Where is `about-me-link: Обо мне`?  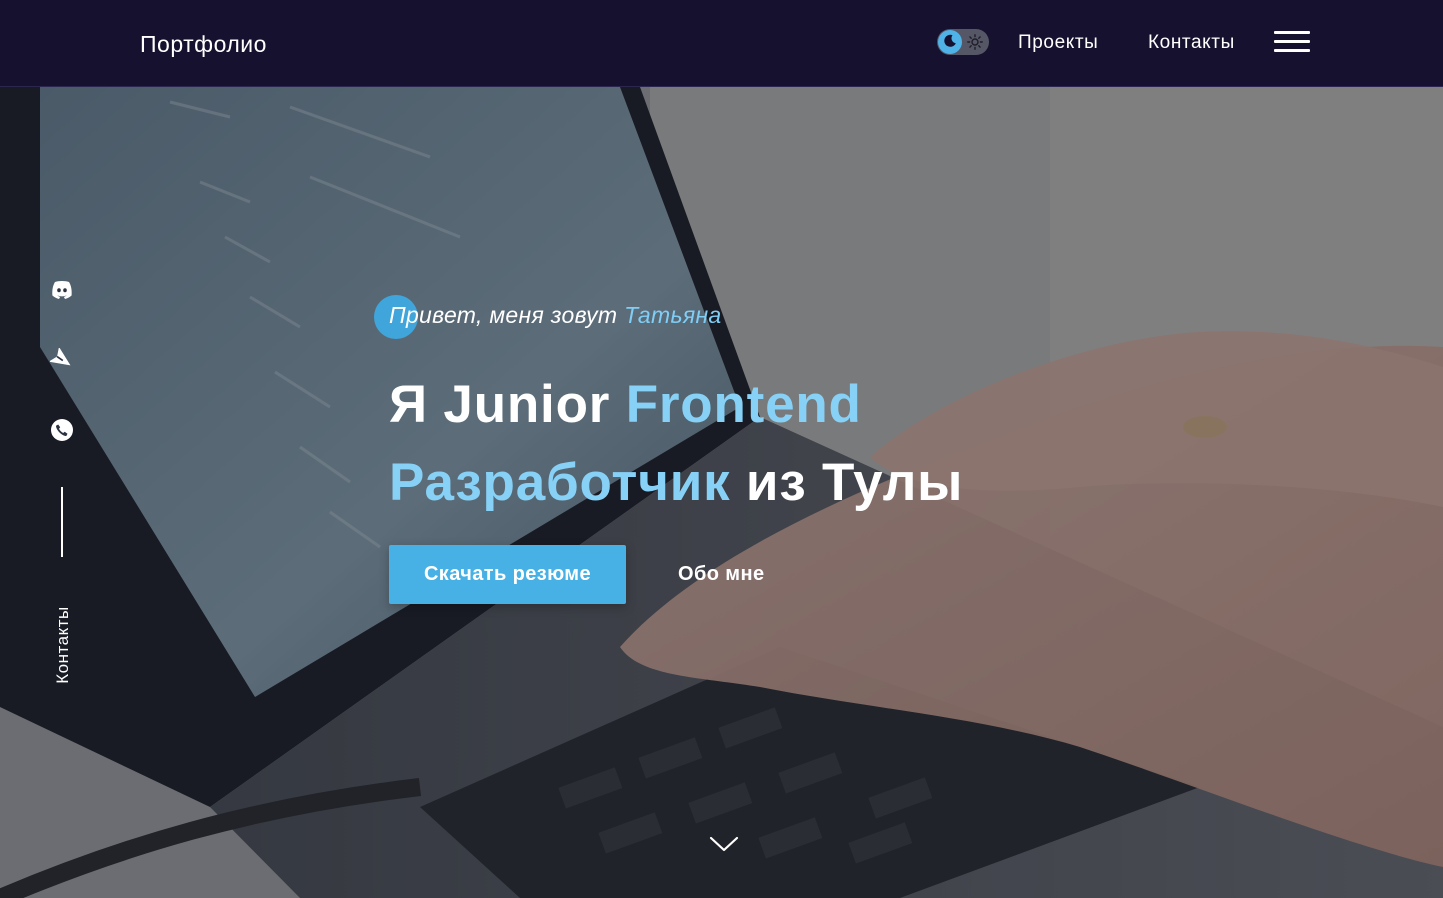
about-me-link: Обо мне is located at coordinates (721, 574).